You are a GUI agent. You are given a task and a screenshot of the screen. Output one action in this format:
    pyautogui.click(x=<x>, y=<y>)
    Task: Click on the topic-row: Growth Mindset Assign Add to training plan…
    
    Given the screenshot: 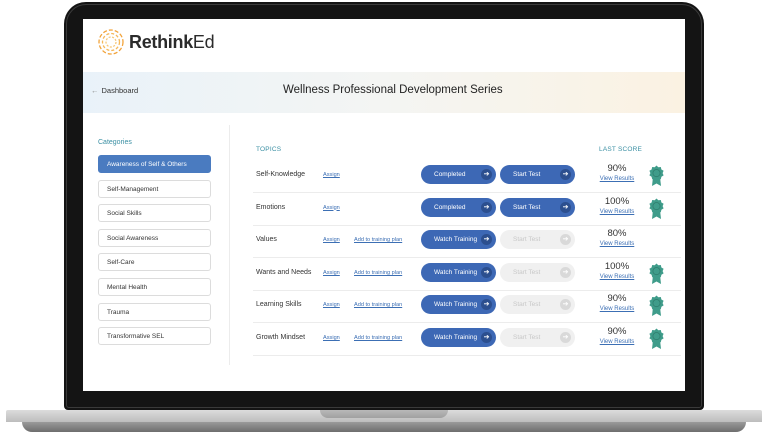 What is the action you would take?
    pyautogui.click(x=467, y=339)
    